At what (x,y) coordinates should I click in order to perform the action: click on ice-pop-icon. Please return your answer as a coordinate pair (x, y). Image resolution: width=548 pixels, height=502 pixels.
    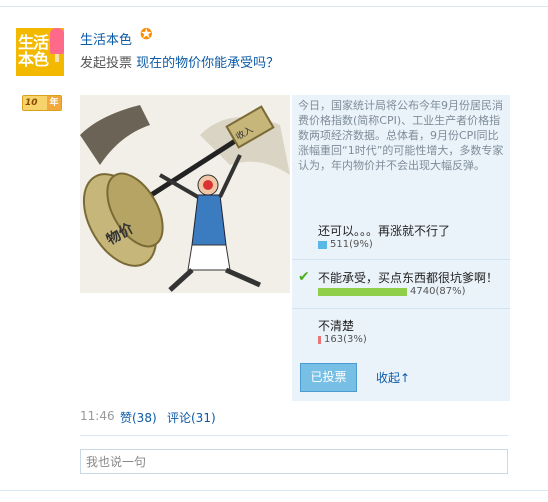
    Looking at the image, I should click on (57, 45).